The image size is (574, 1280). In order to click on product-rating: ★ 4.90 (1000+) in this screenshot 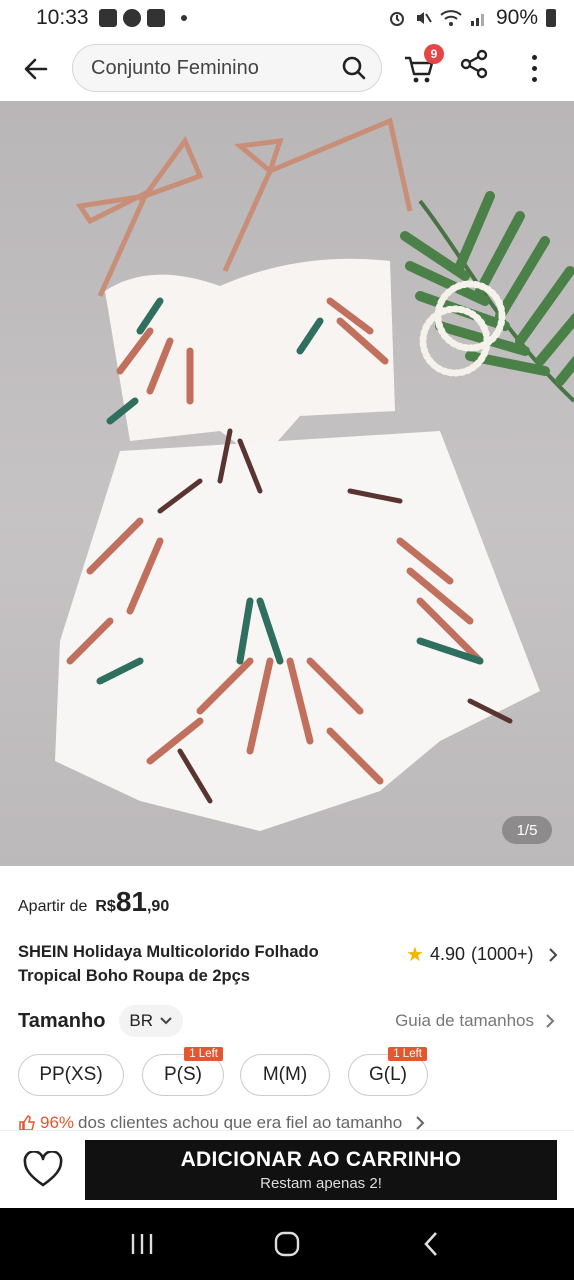, I will do `click(483, 954)`.